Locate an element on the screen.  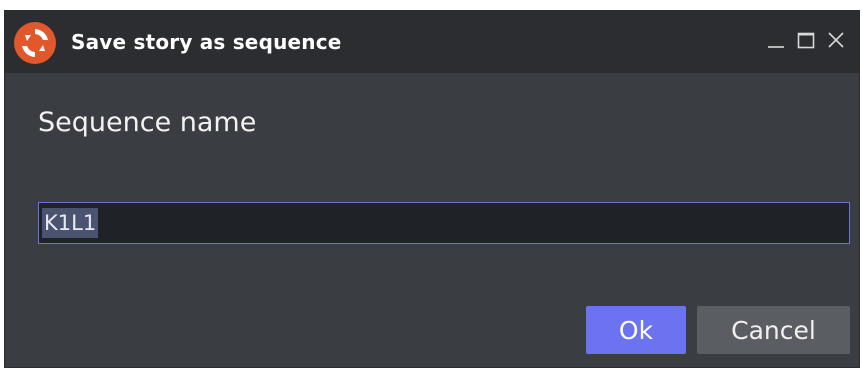
window-controls is located at coordinates (806, 40).